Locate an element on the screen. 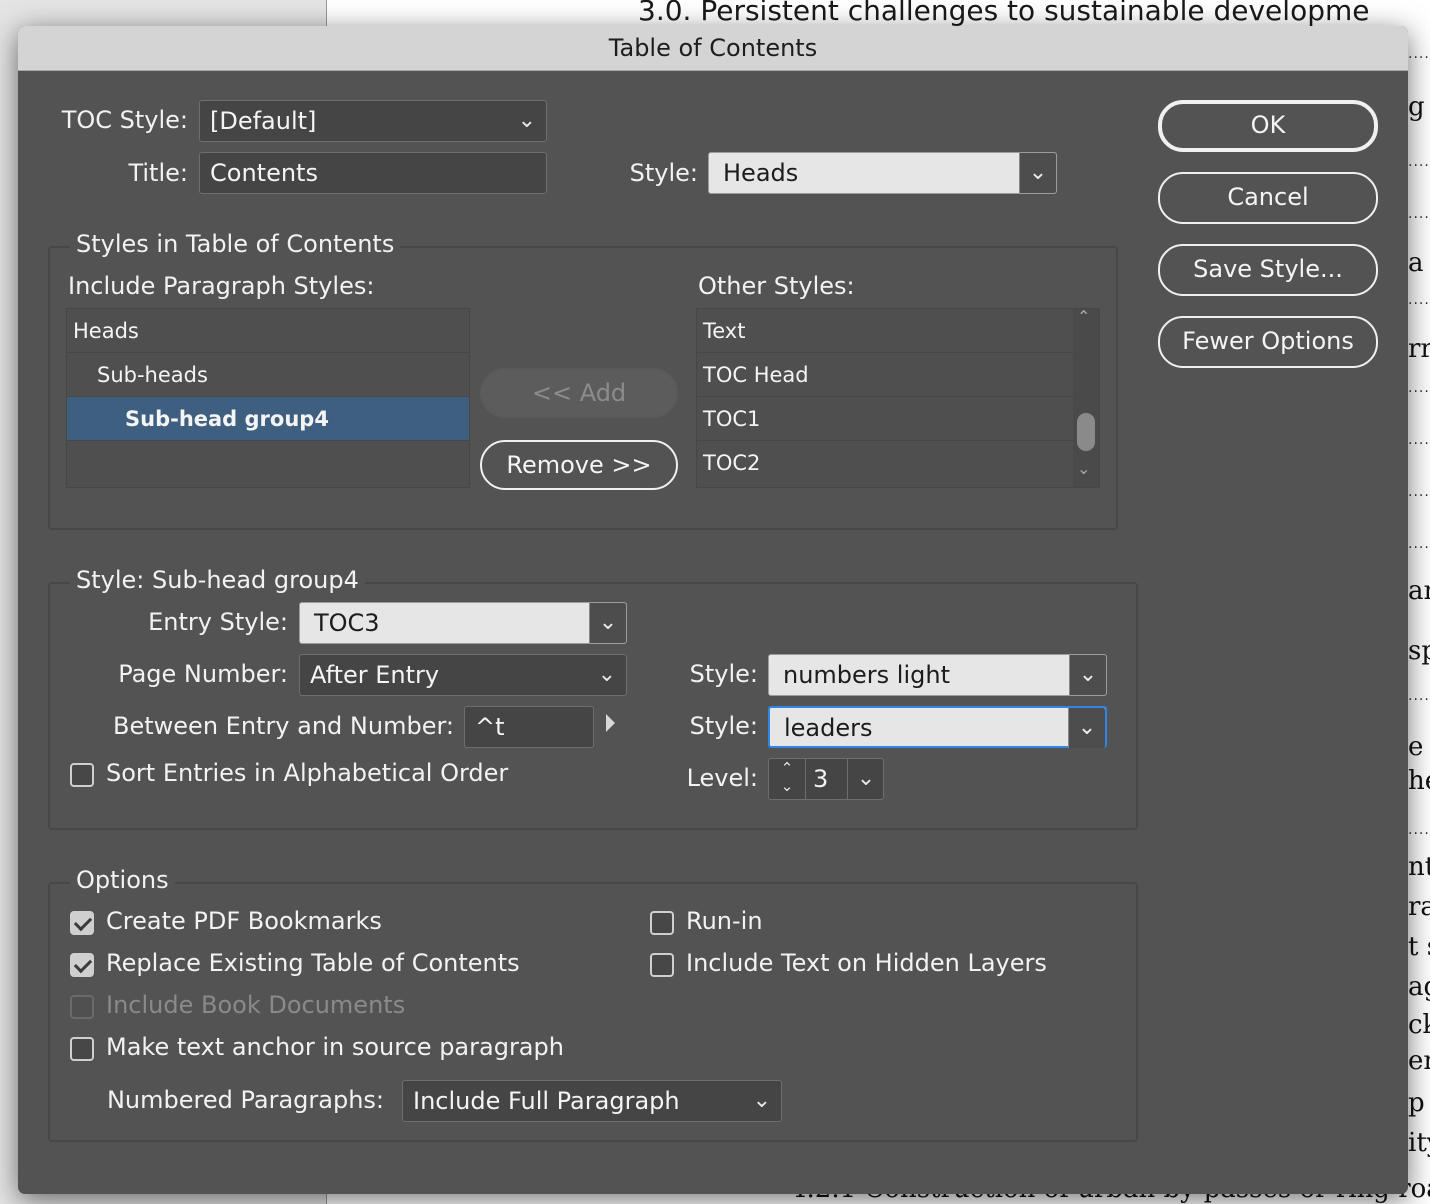  scroll-down-icon: ⌄ is located at coordinates (1083, 468).